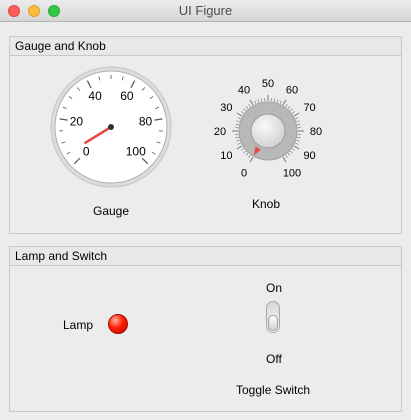  What do you see at coordinates (316, 132) in the screenshot?
I see `knob-tick-label: 80` at bounding box center [316, 132].